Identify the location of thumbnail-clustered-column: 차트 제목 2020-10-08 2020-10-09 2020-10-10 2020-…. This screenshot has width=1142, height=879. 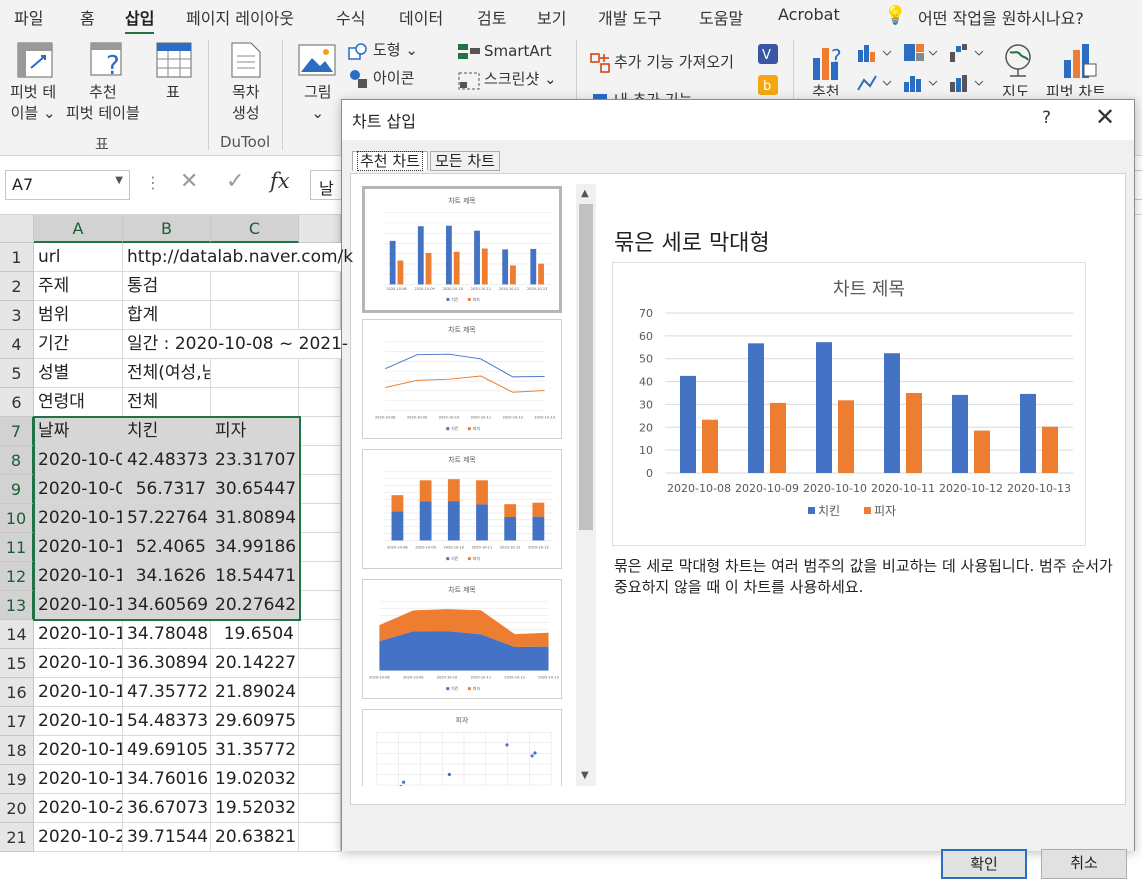
(462, 249).